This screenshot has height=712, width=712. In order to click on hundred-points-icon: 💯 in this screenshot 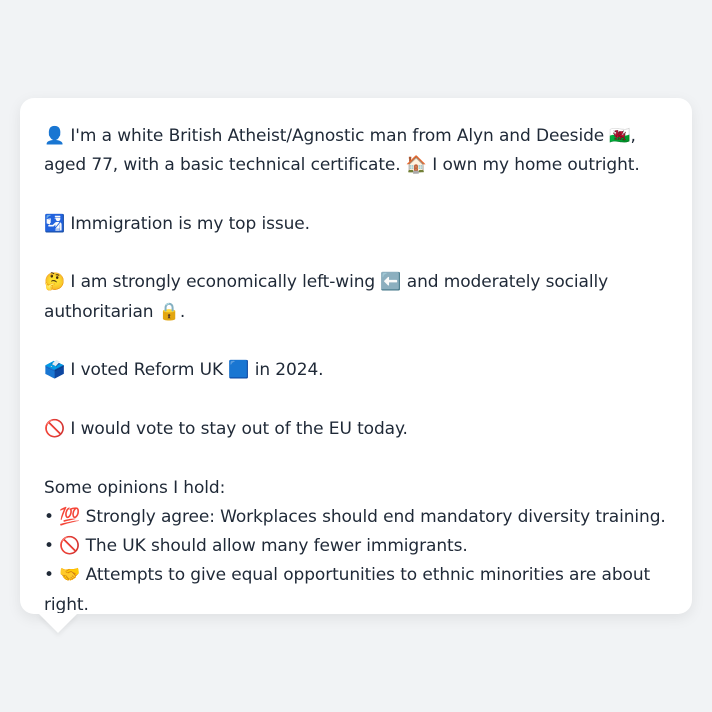, I will do `click(70, 516)`.